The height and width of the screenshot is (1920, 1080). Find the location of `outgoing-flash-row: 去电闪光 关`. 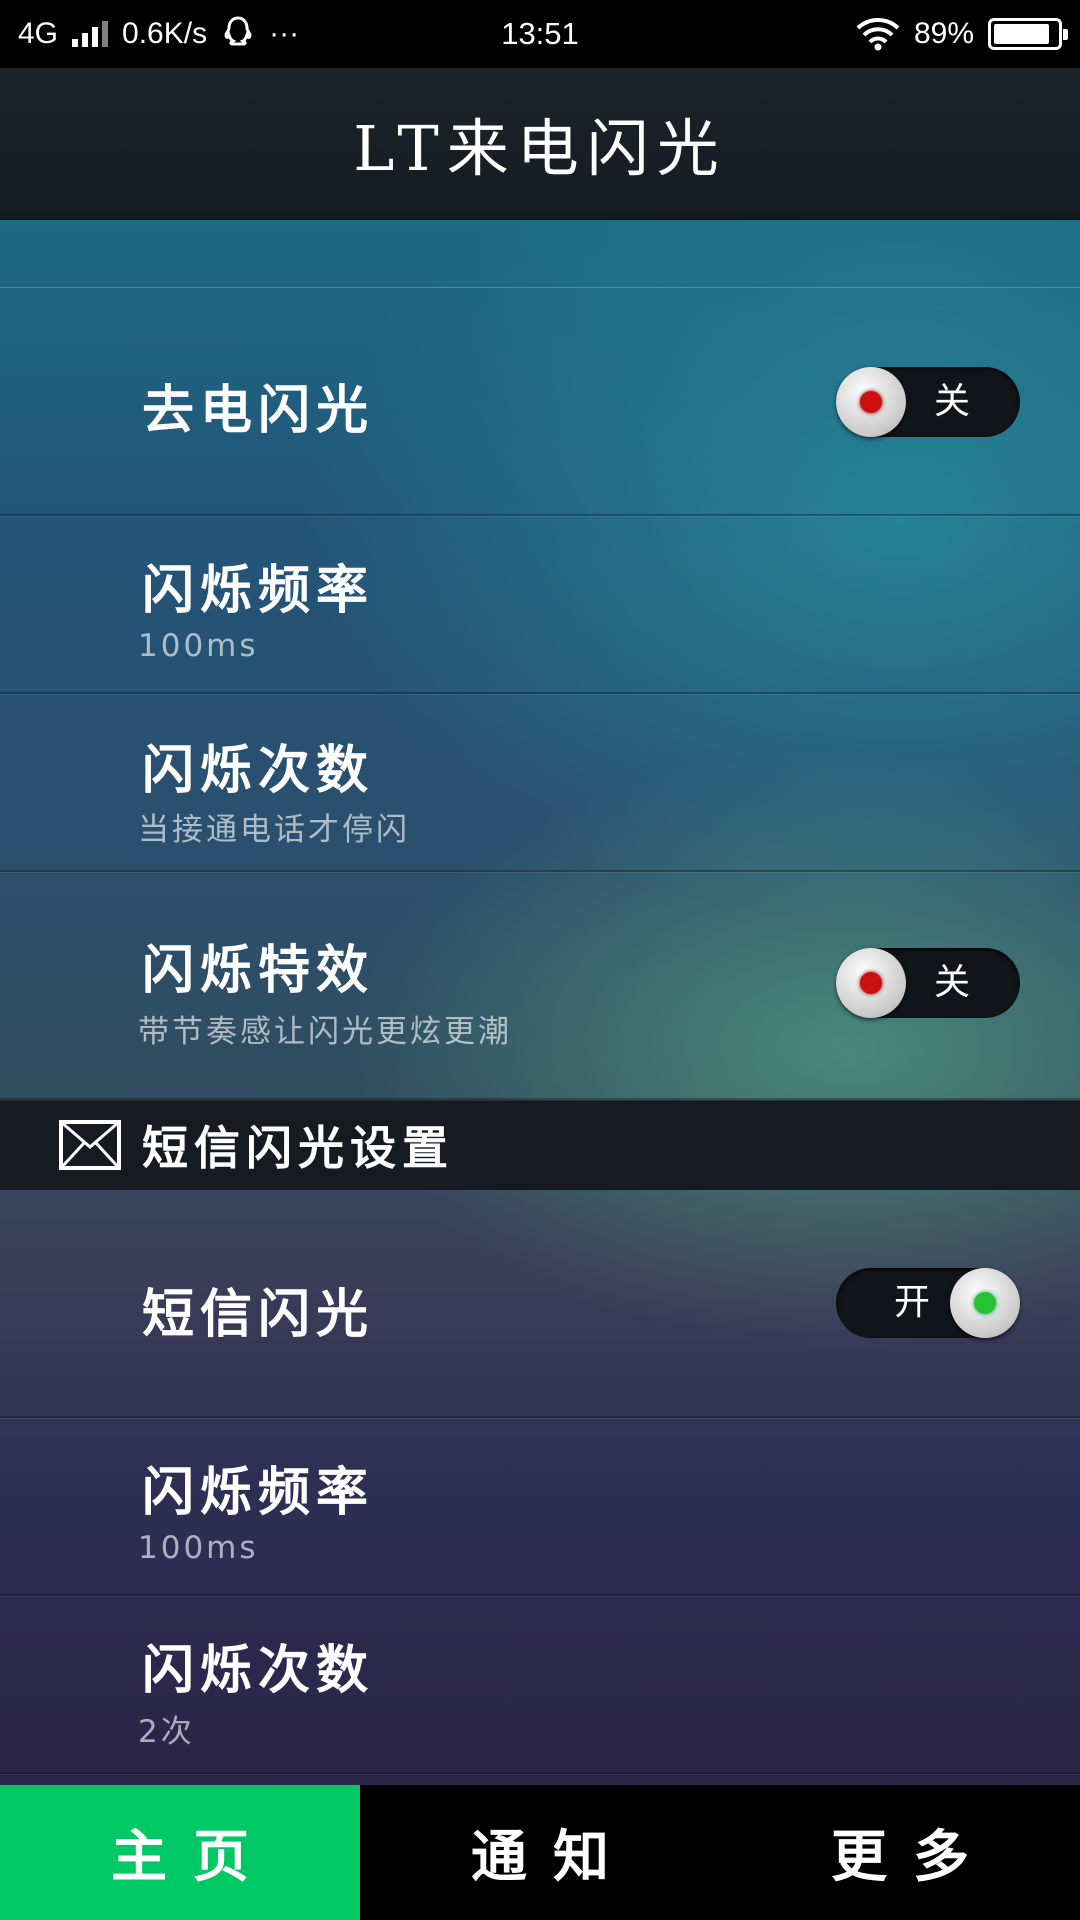

outgoing-flash-row: 去电闪光 关 is located at coordinates (540, 402).